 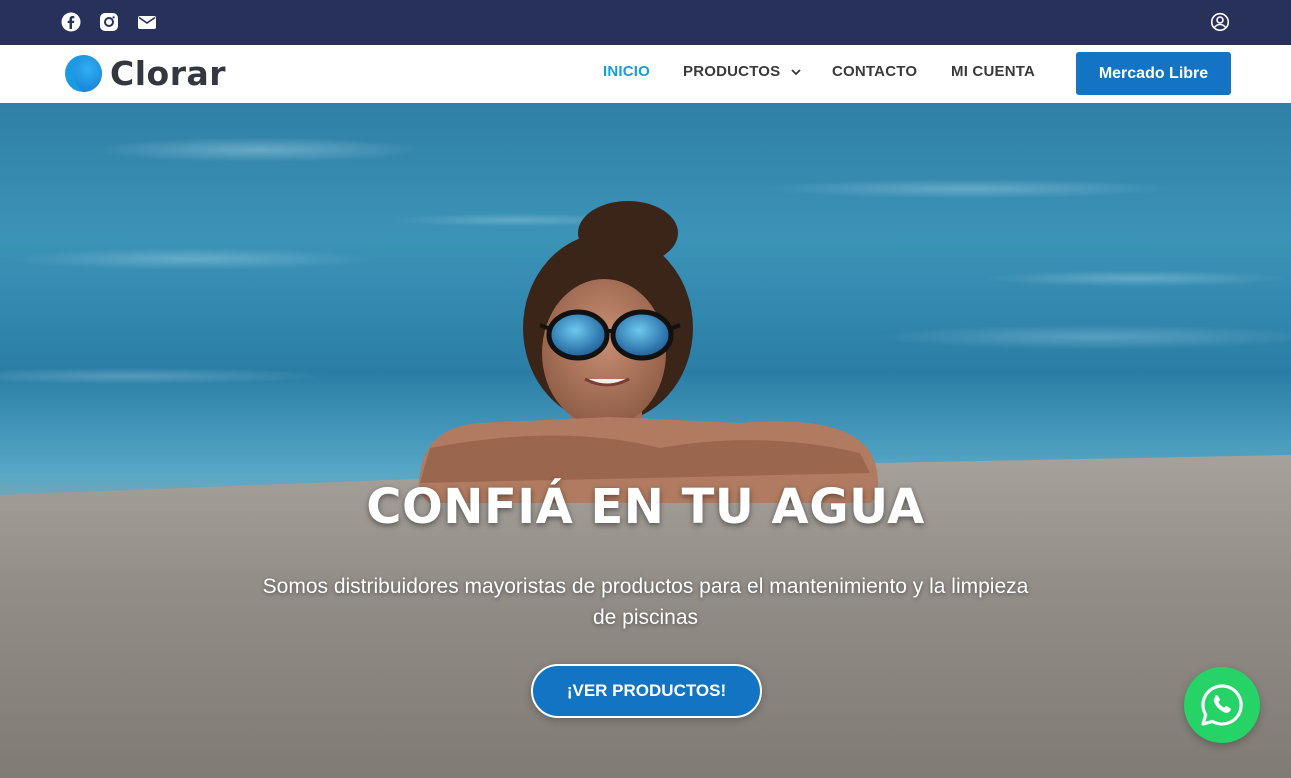 I want to click on logo-text: Clorar, so click(x=168, y=73).